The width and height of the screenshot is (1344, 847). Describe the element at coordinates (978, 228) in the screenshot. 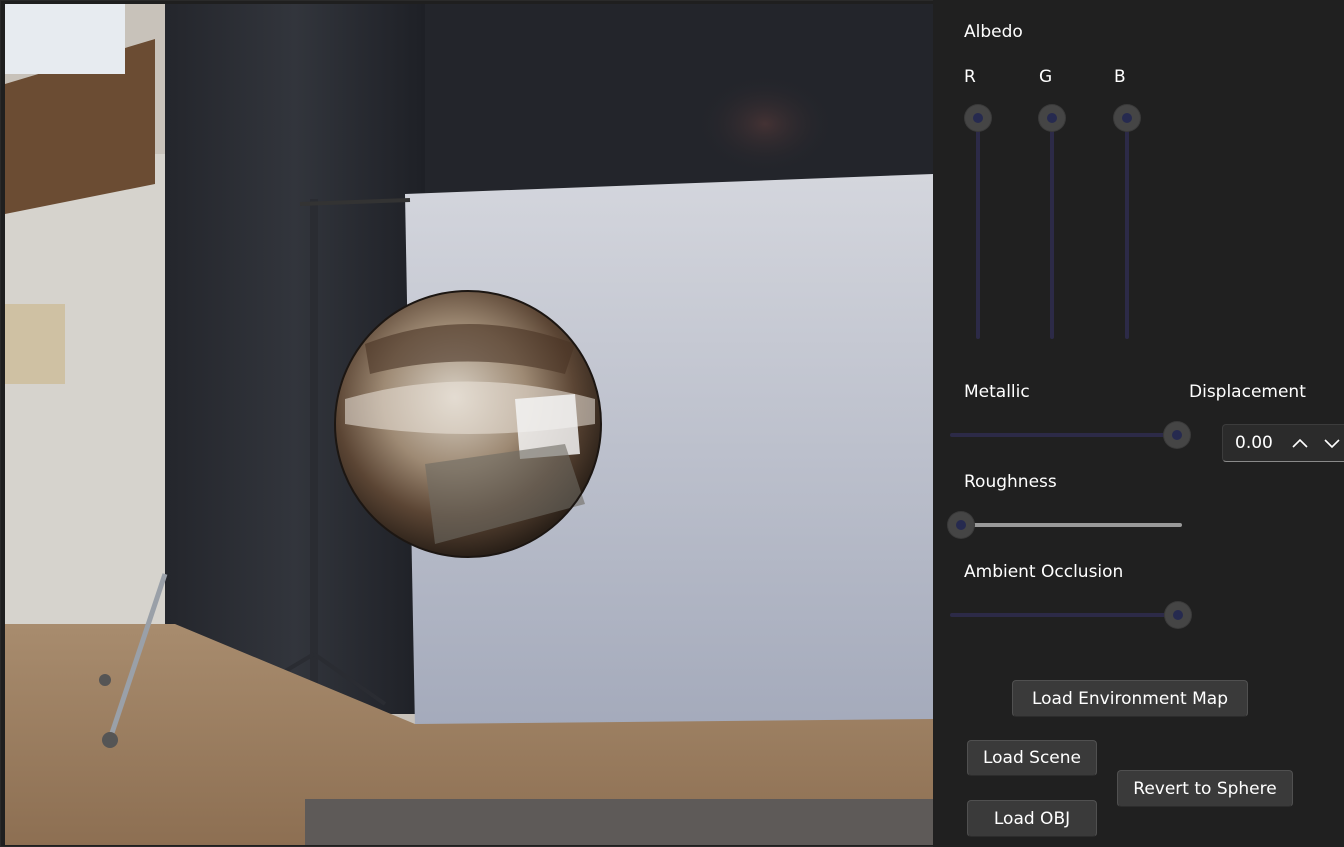

I see `albedo-r-track` at that location.